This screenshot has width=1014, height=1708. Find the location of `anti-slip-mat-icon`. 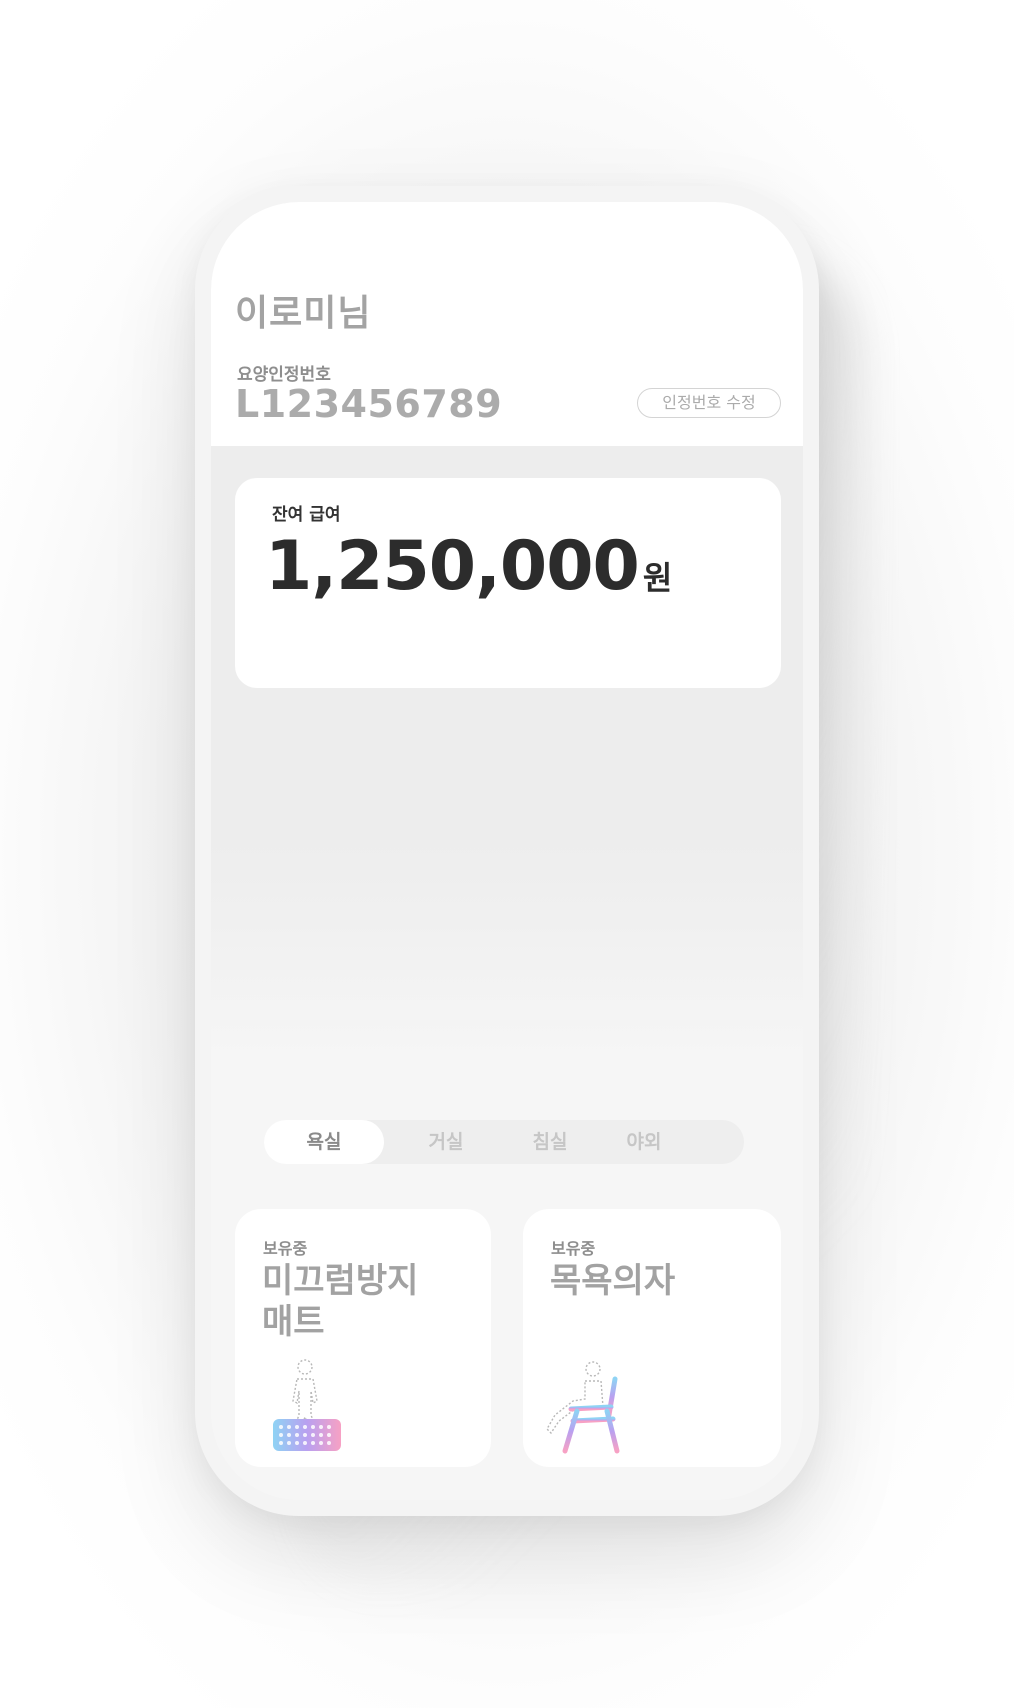

anti-slip-mat-icon is located at coordinates (307, 1405).